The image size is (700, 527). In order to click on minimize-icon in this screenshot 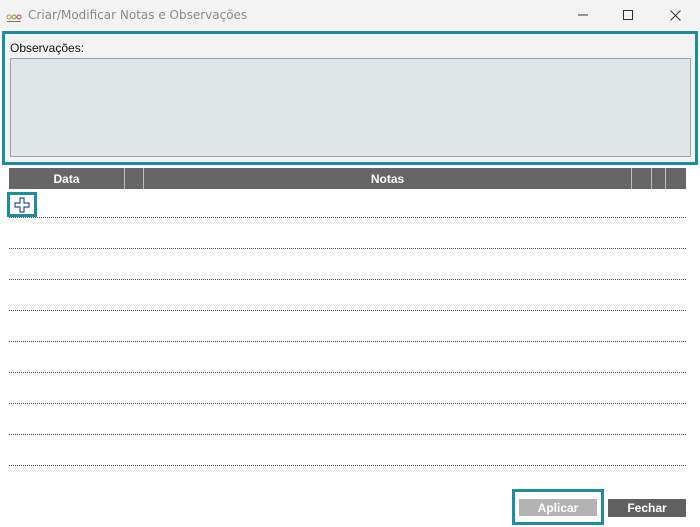, I will do `click(583, 15)`.